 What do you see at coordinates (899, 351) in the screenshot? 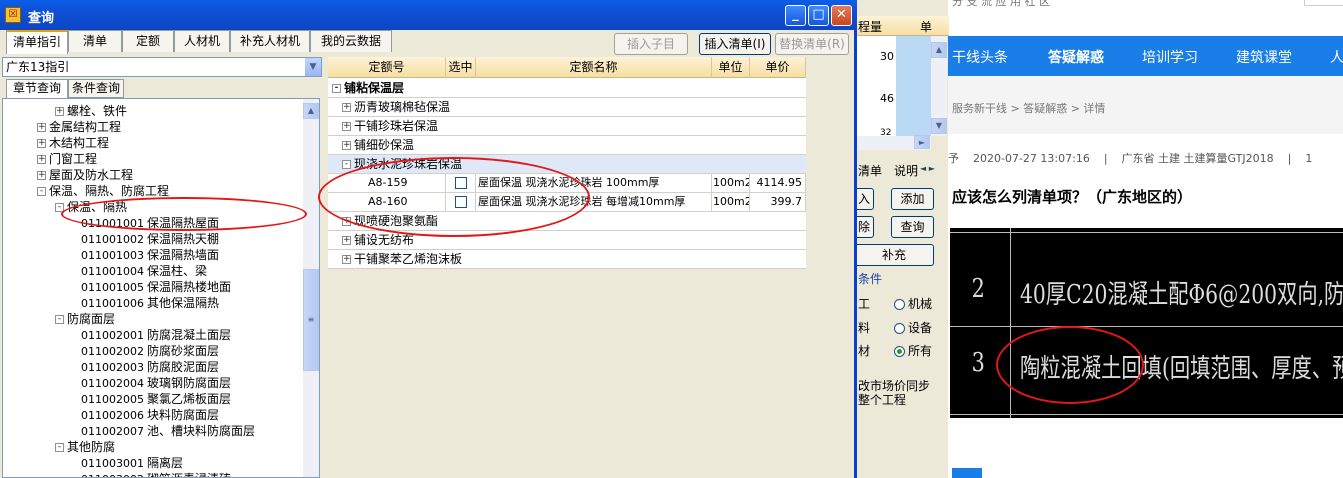
I see `radio-checked-icon` at bounding box center [899, 351].